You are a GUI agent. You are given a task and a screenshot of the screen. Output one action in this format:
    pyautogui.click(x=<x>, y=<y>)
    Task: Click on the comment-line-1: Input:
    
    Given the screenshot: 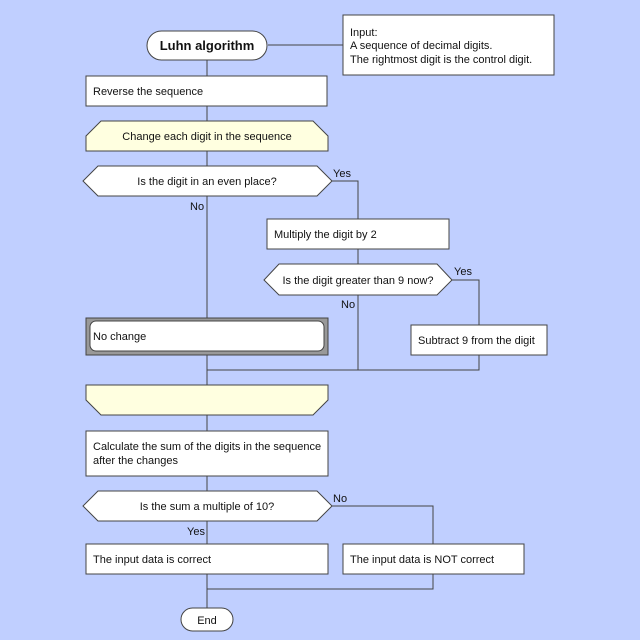 What is the action you would take?
    pyautogui.click(x=364, y=33)
    